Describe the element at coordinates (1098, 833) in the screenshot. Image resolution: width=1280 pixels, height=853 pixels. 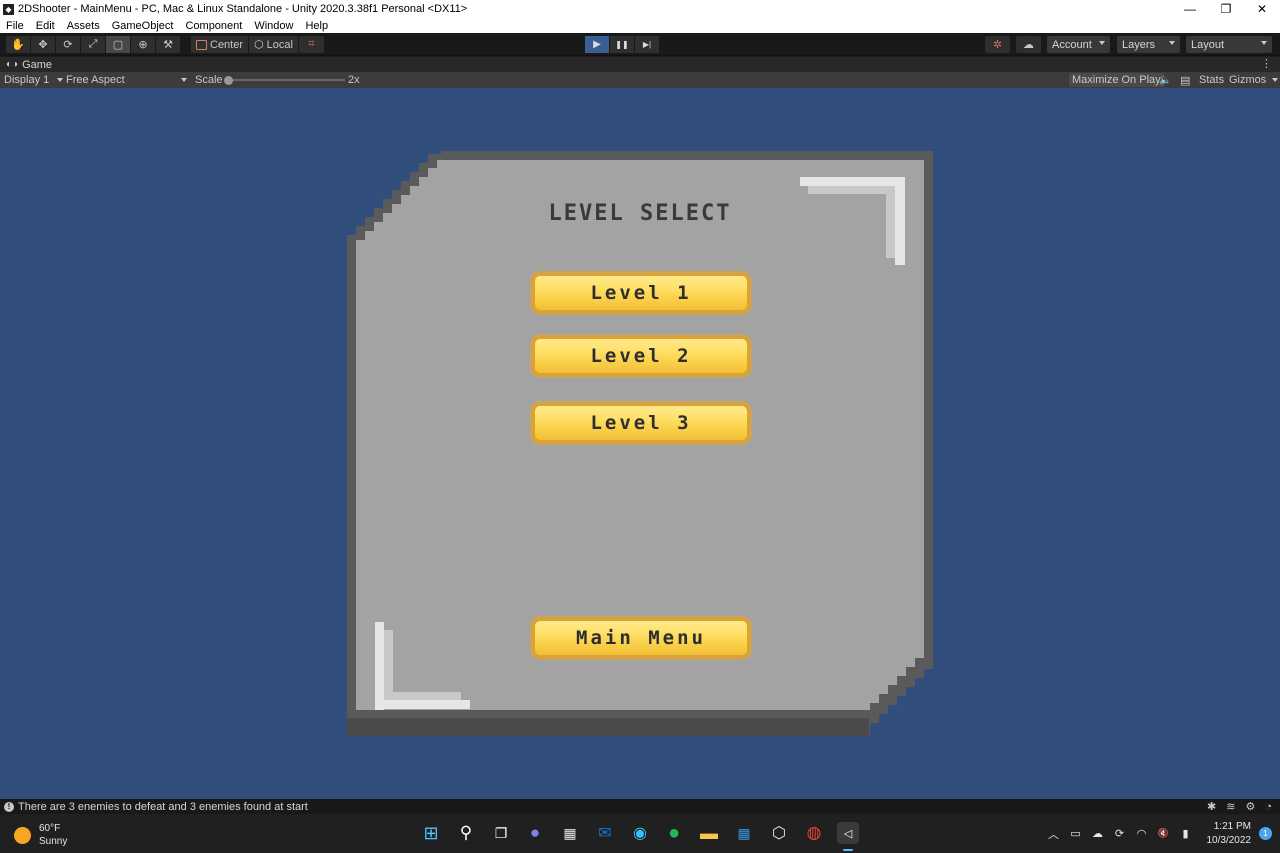
I see `tray-cloud-icon: ☁` at that location.